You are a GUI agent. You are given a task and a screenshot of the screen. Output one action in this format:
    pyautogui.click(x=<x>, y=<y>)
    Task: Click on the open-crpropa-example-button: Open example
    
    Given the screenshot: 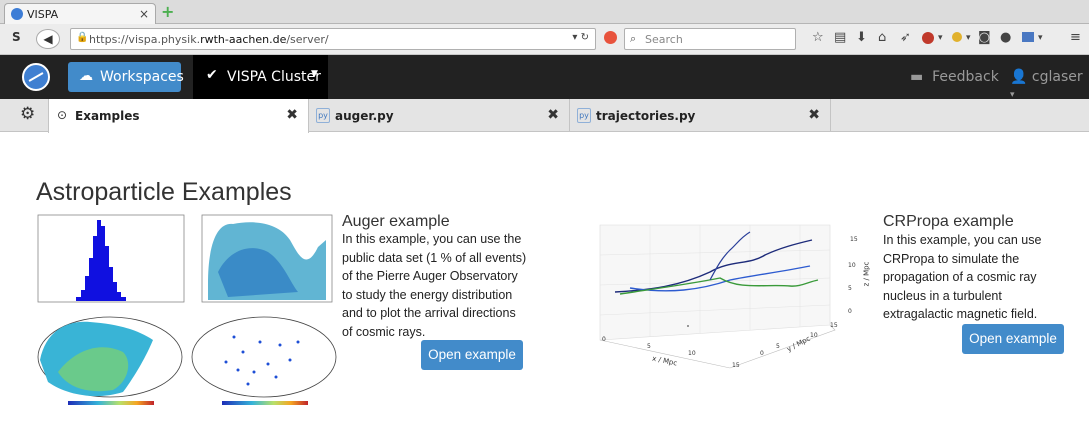 What is the action you would take?
    pyautogui.click(x=1013, y=339)
    